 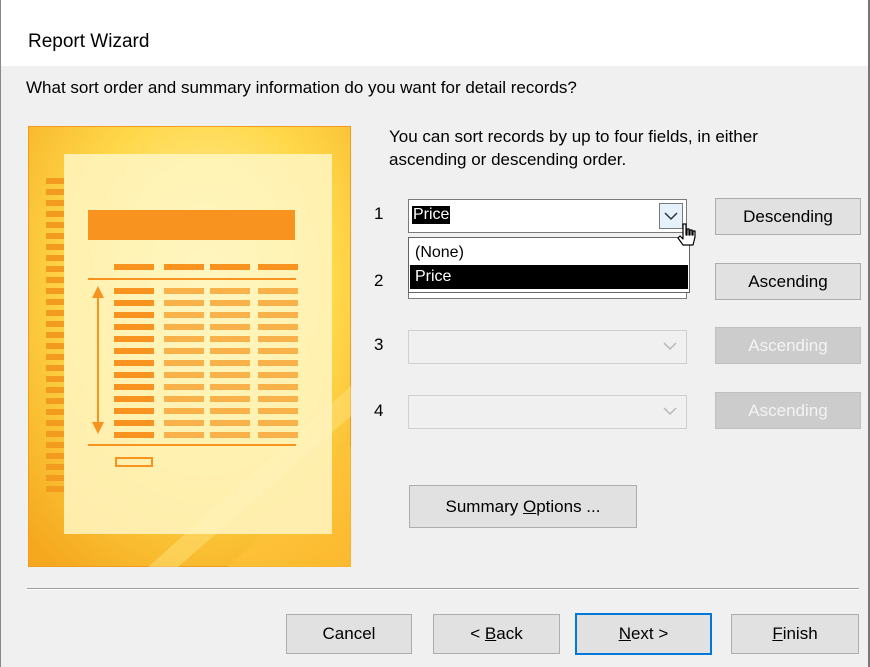 I want to click on sort-field-4-combobox, so click(x=547, y=412).